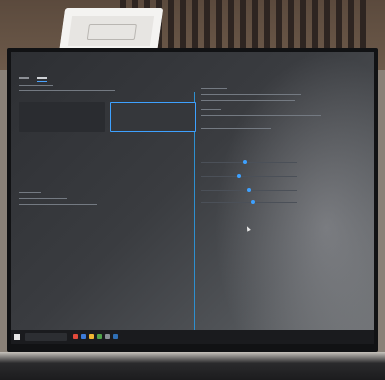 The image size is (385, 380). Describe the element at coordinates (153, 117) in the screenshot. I see `option-card-selected` at that location.